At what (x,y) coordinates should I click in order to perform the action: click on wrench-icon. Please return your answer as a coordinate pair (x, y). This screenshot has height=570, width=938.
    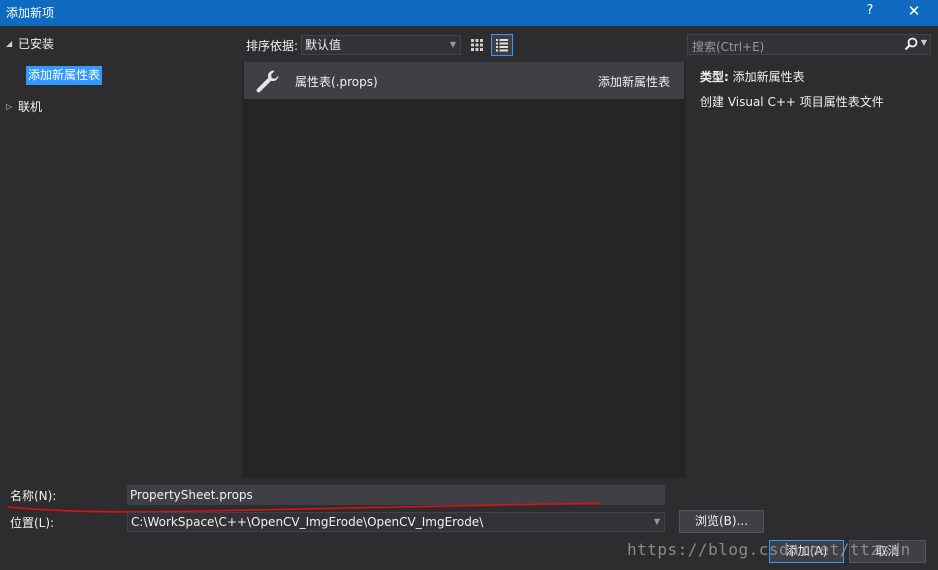
    Looking at the image, I should click on (267, 82).